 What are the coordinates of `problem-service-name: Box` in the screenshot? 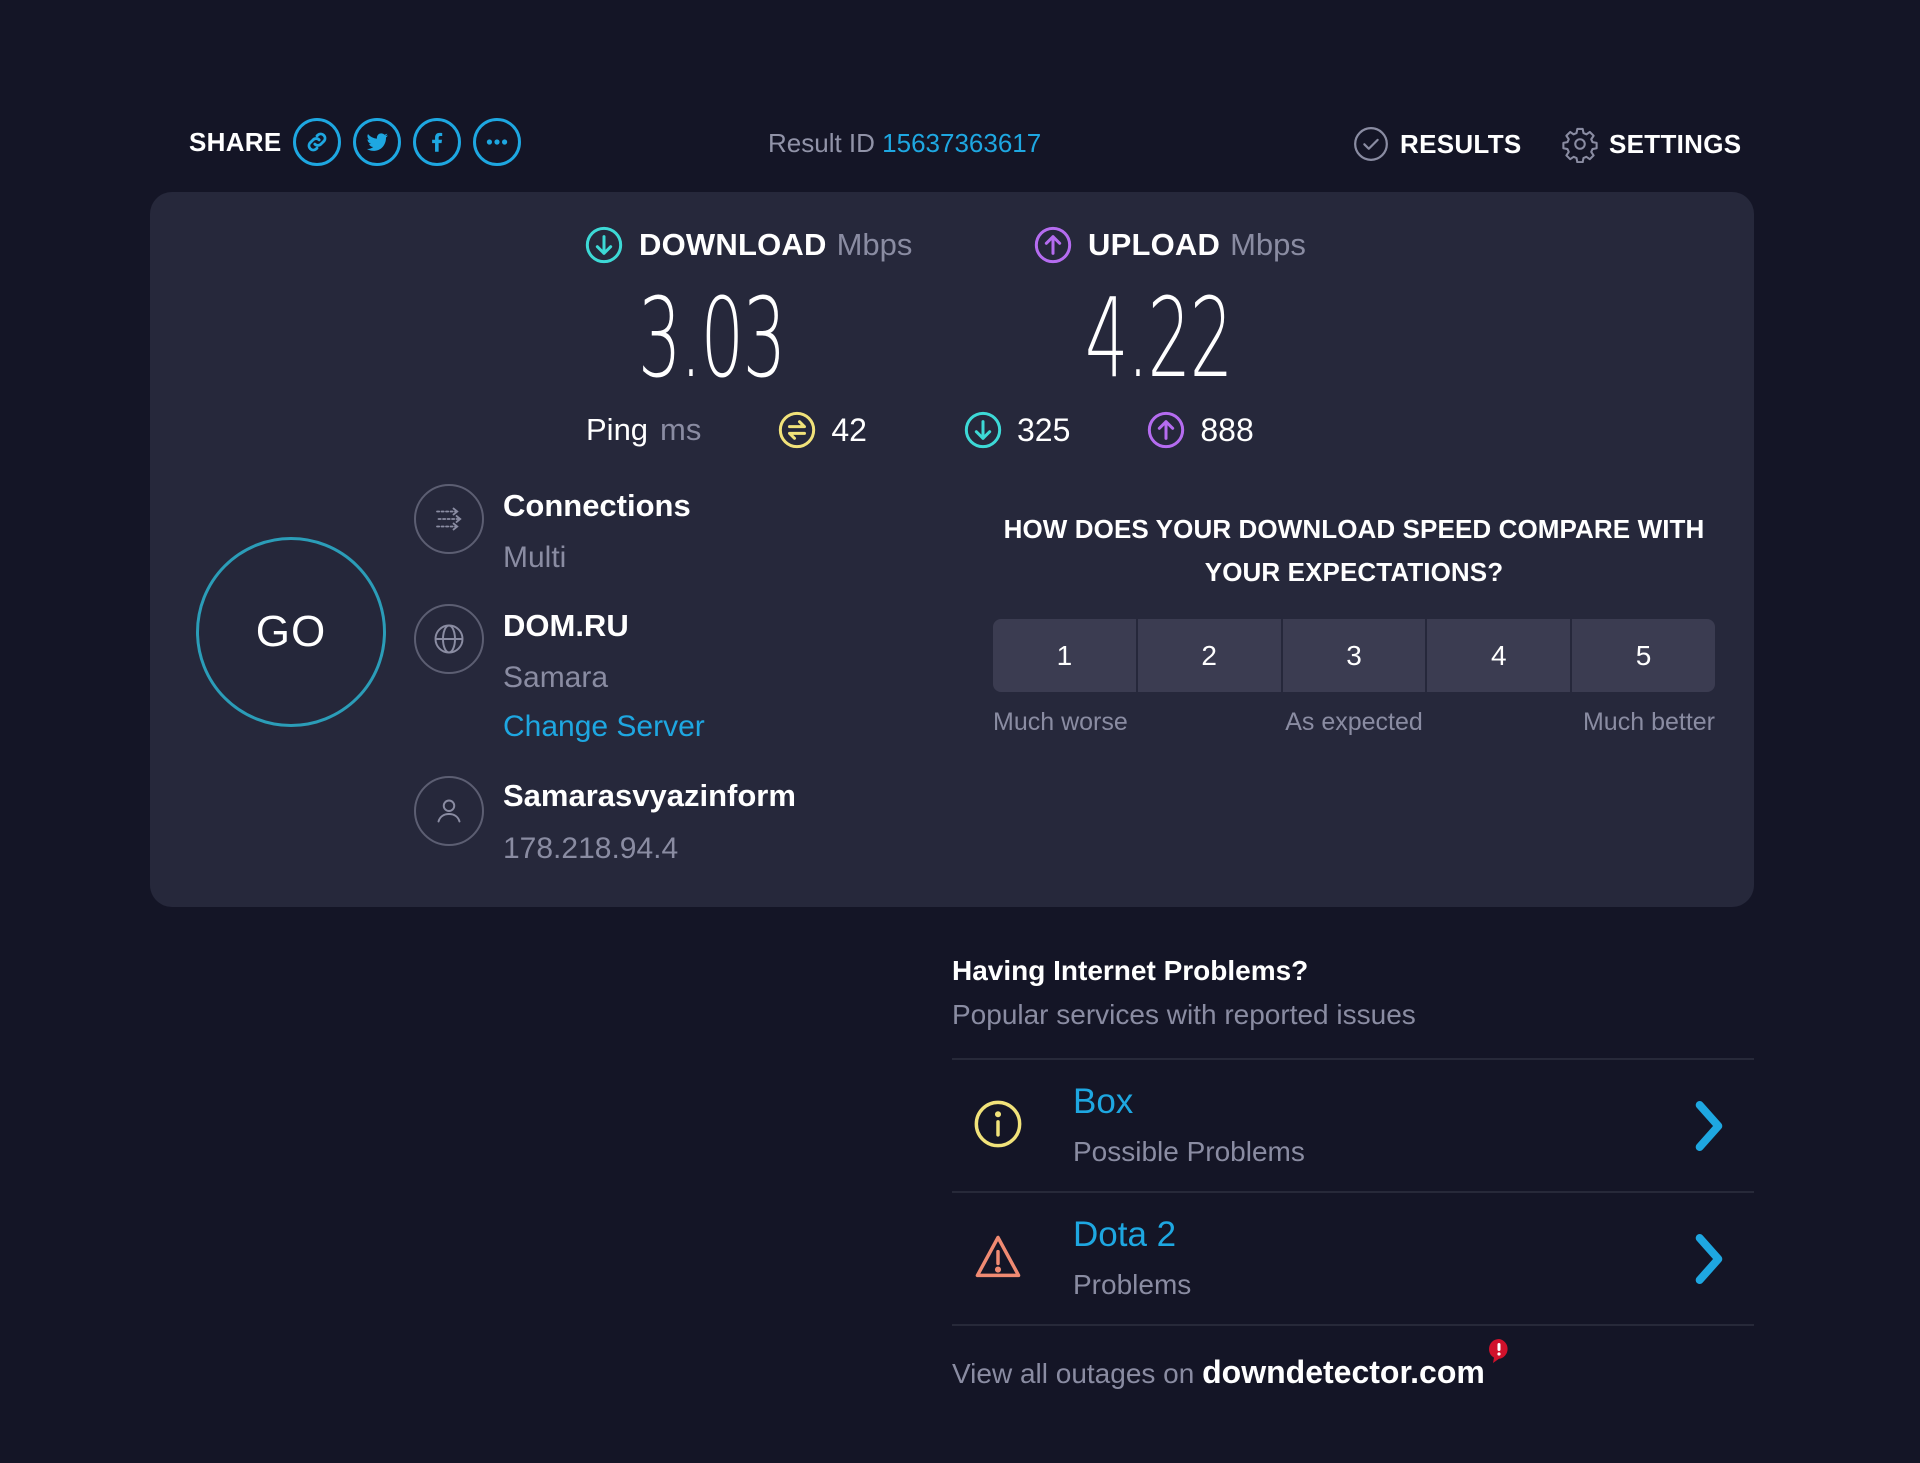 It's located at (1103, 1102).